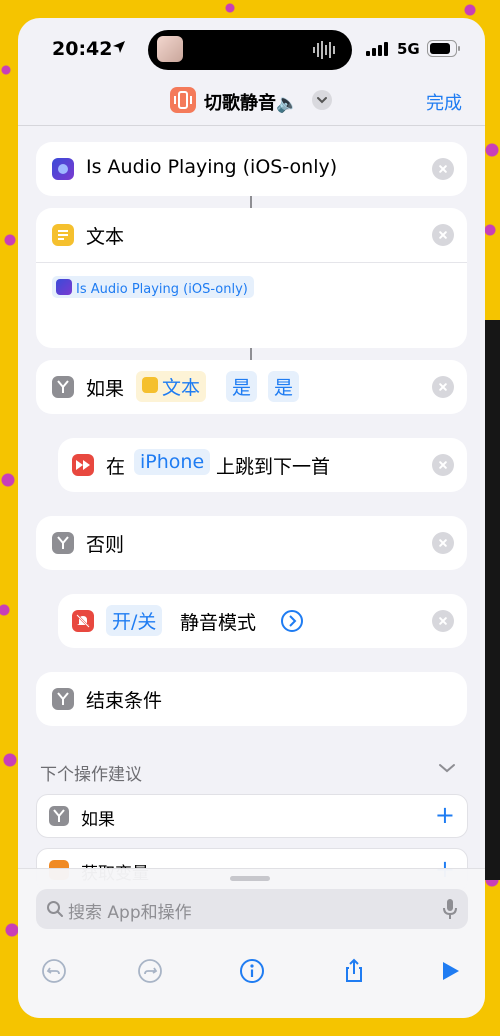 The height and width of the screenshot is (1036, 500). Describe the element at coordinates (252, 971) in the screenshot. I see `info-icon` at that location.